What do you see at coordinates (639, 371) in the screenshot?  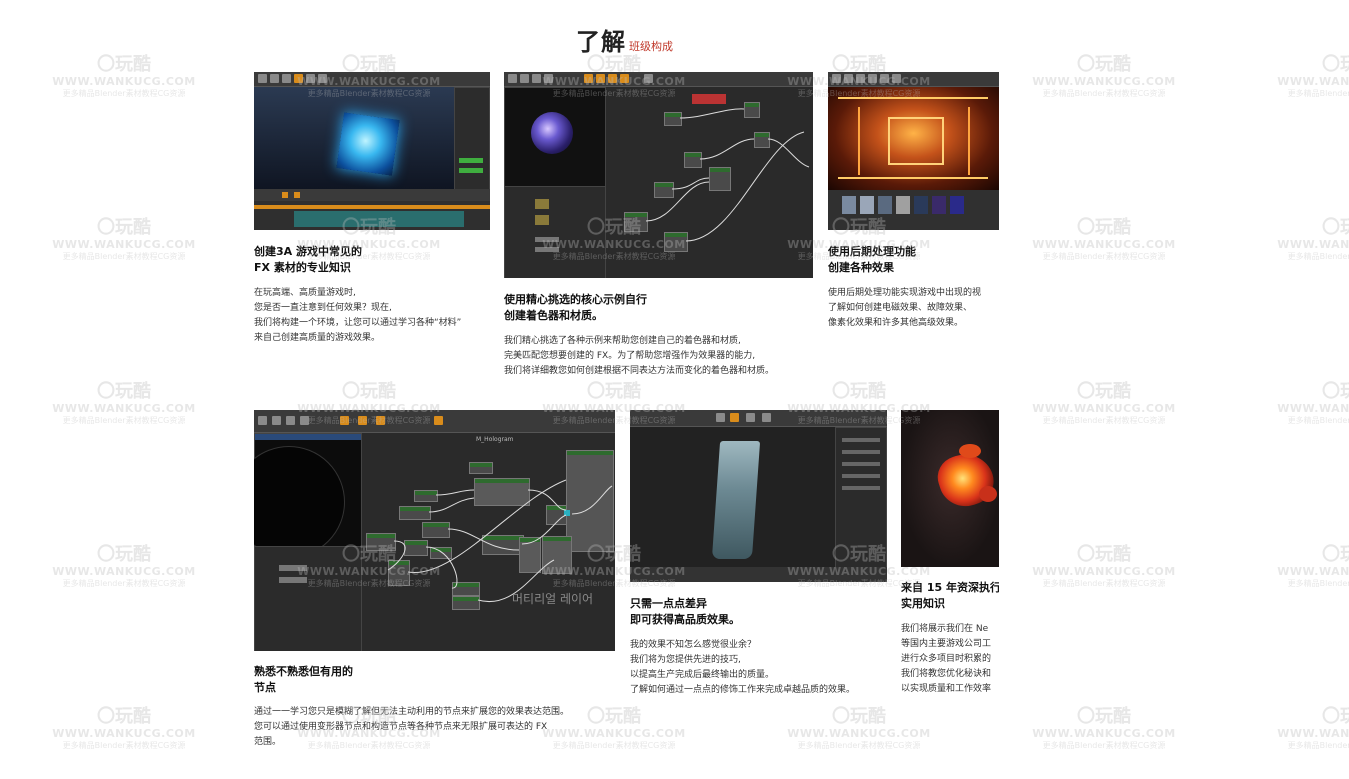 I see `card-description-line: 我们将详细教您如何创建根据不同表达方法而变化的着色器和材质。` at bounding box center [639, 371].